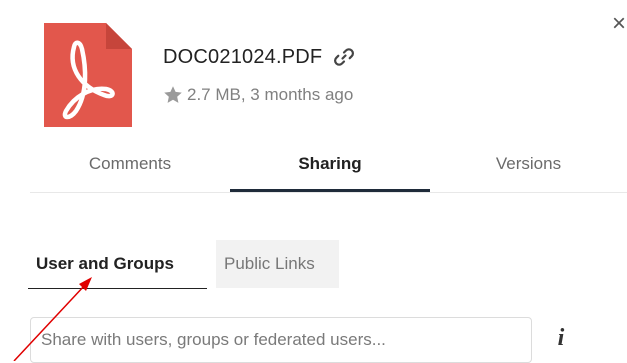  Describe the element at coordinates (270, 94) in the screenshot. I see `file-meta: 2.7 MB, 3 months ago` at that location.